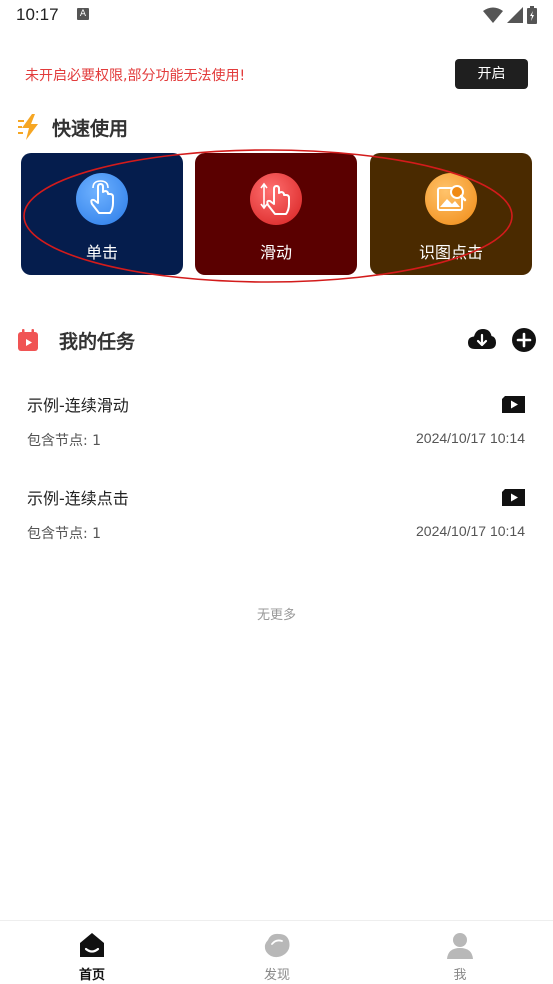 Image resolution: width=553 pixels, height=984 pixels. I want to click on signal-icon, so click(515, 15).